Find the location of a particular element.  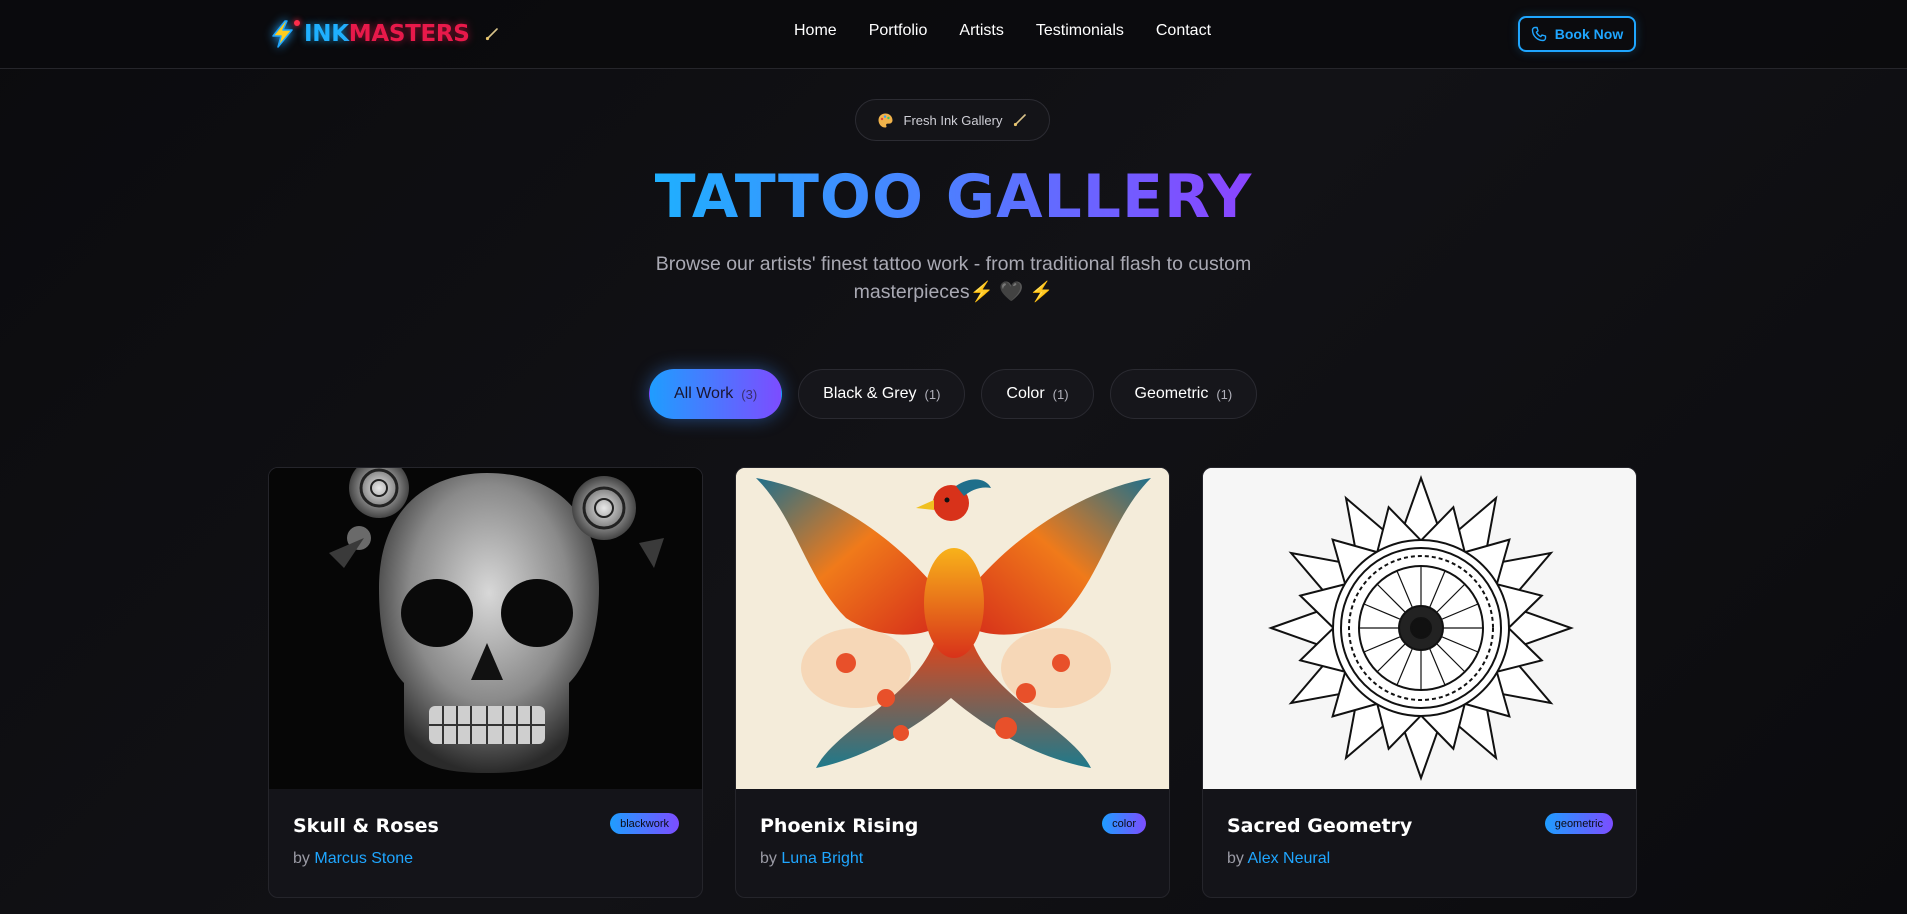

gallery-card: Phoenix Rising color by Luna Bright is located at coordinates (952, 682).